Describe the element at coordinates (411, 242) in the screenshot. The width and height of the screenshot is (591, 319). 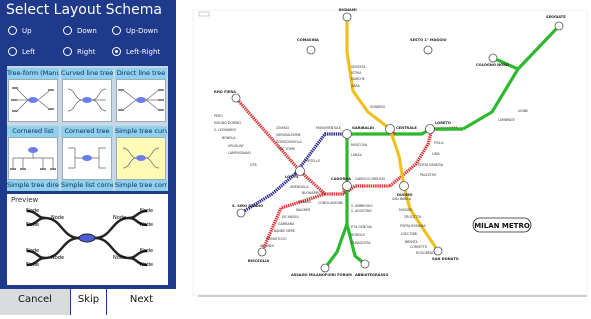
I see `station-label: BRENTA` at that location.